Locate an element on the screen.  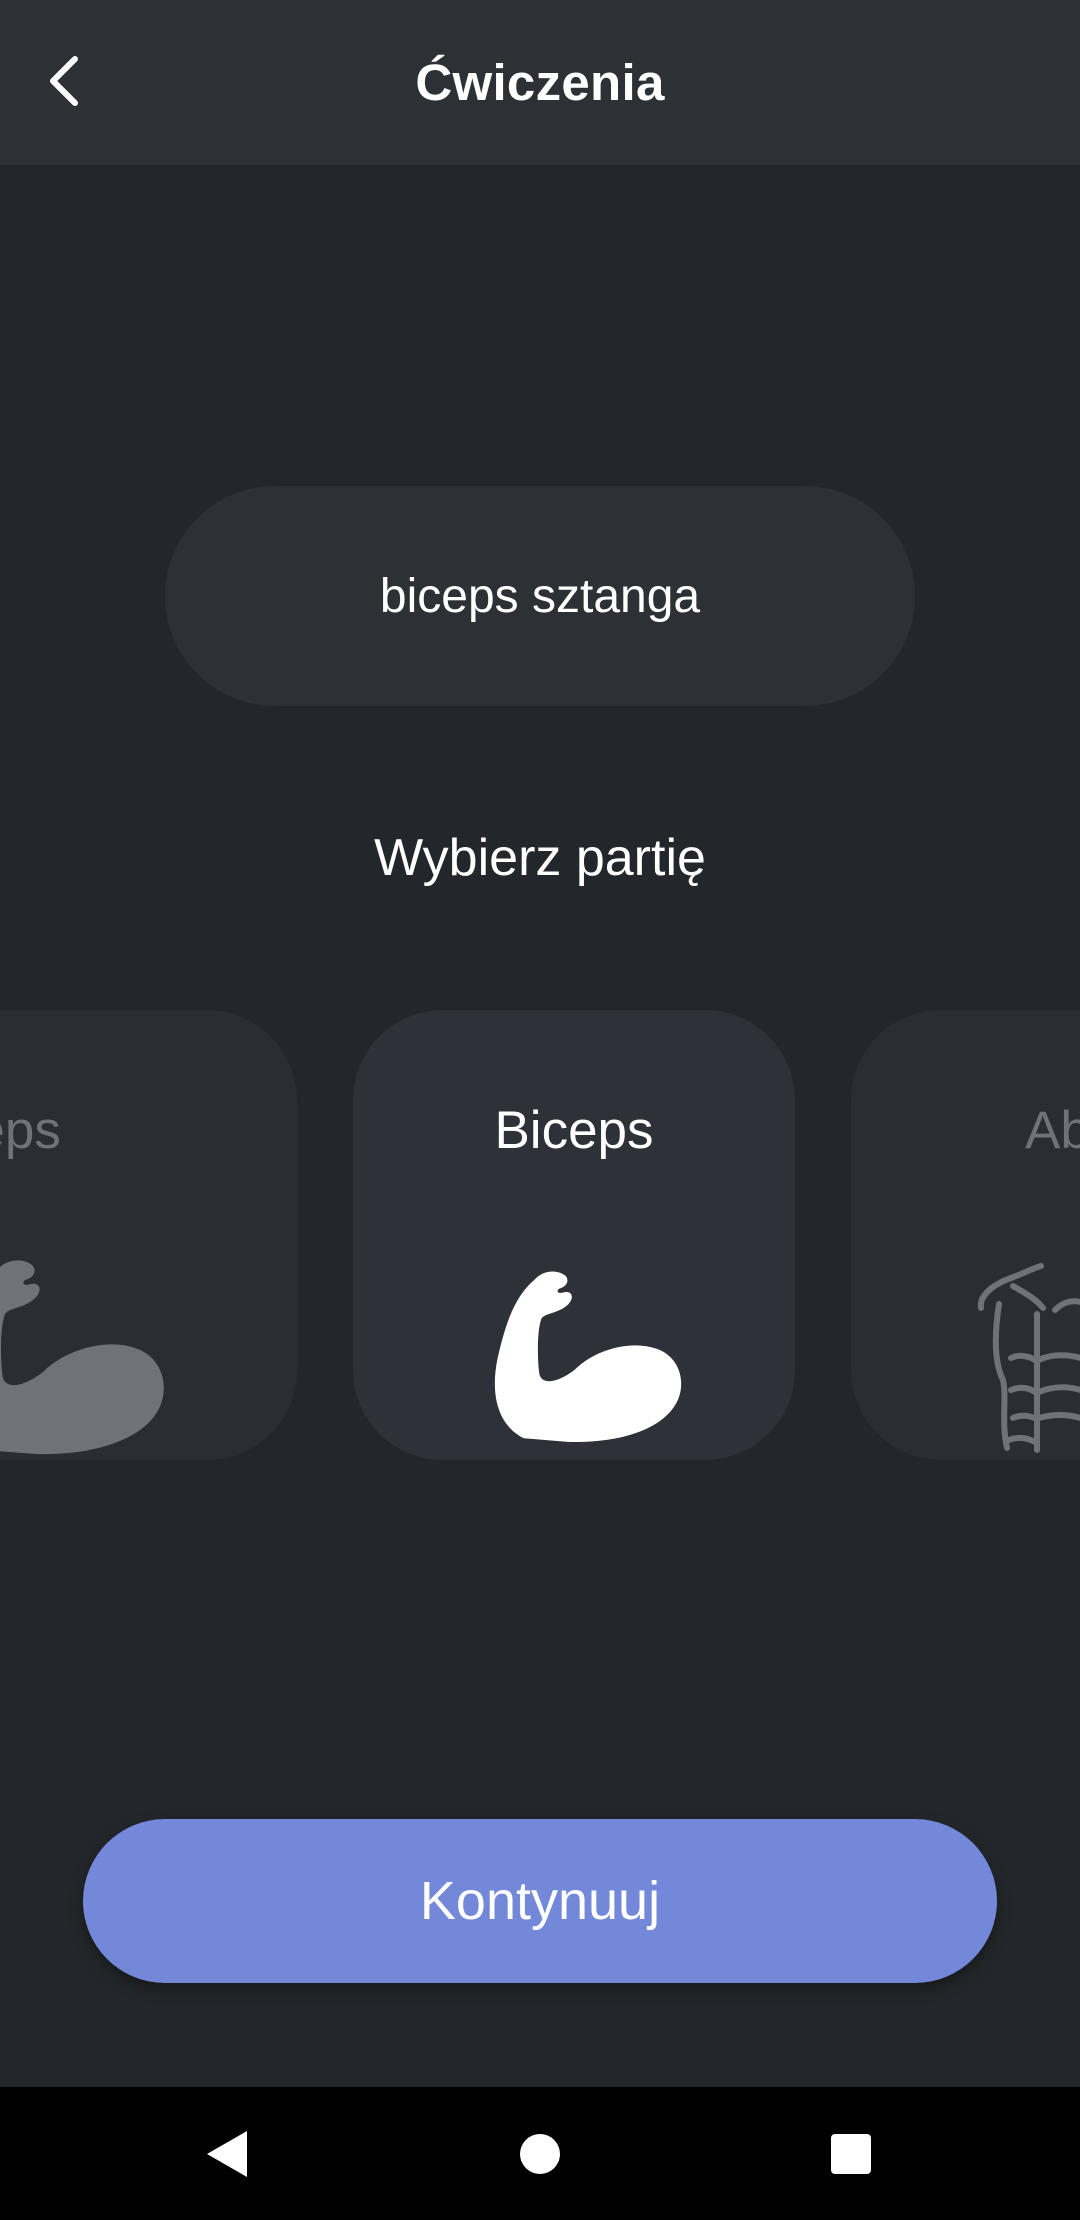
nav-home-circle-icon is located at coordinates (540, 2153).